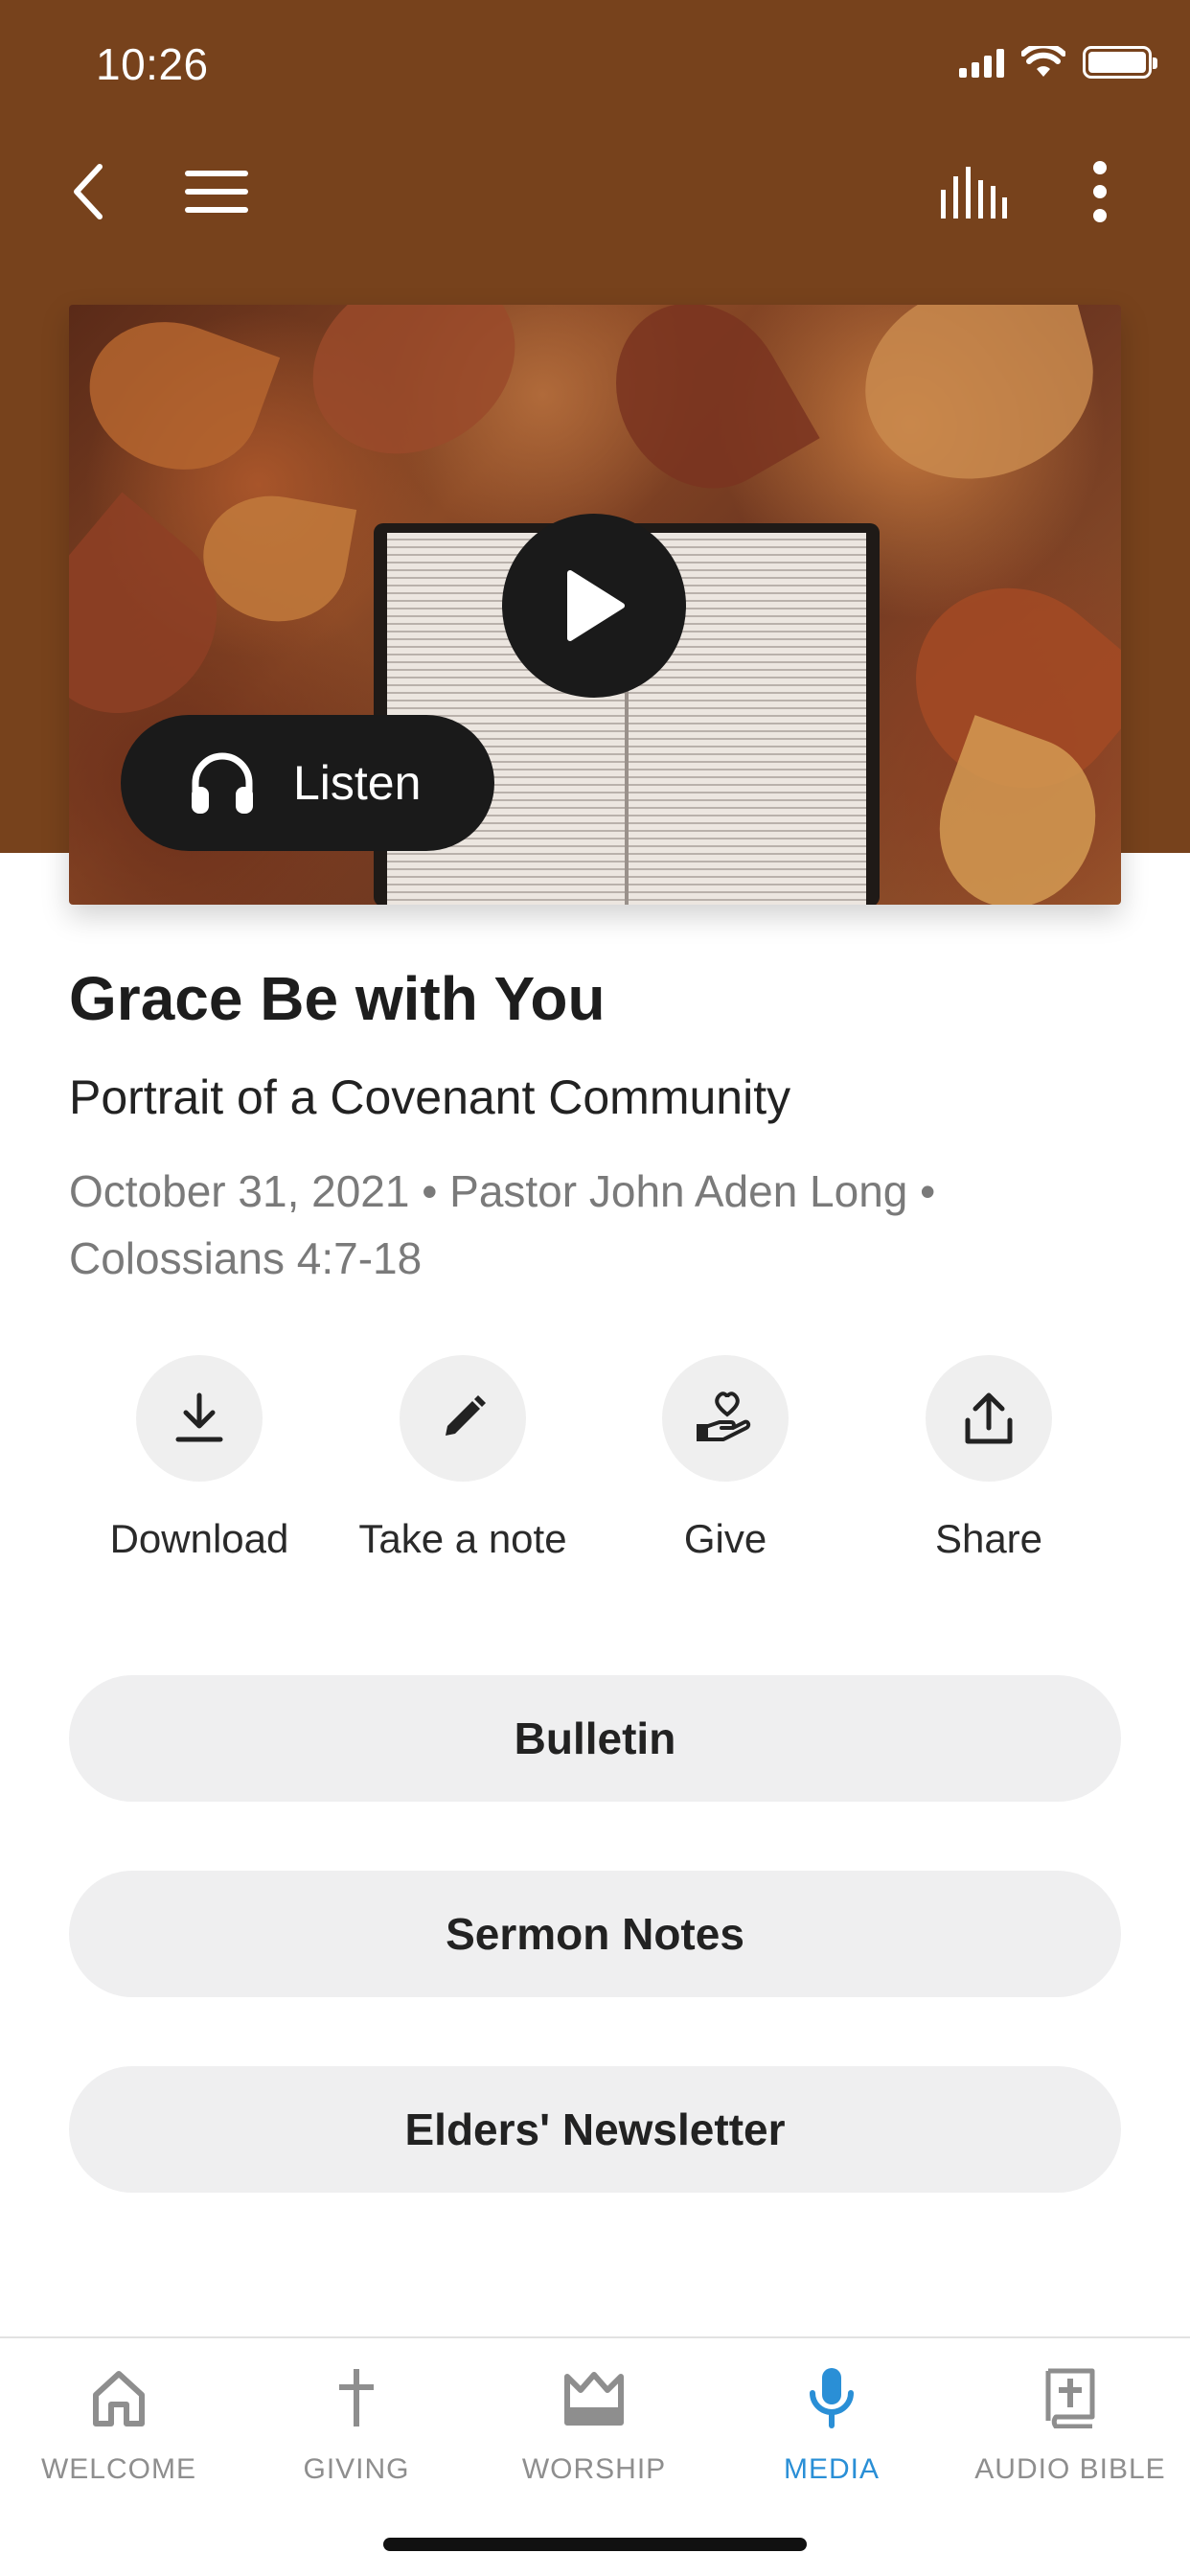 Image resolution: width=1190 pixels, height=2576 pixels. I want to click on audio-levels-button, so click(974, 191).